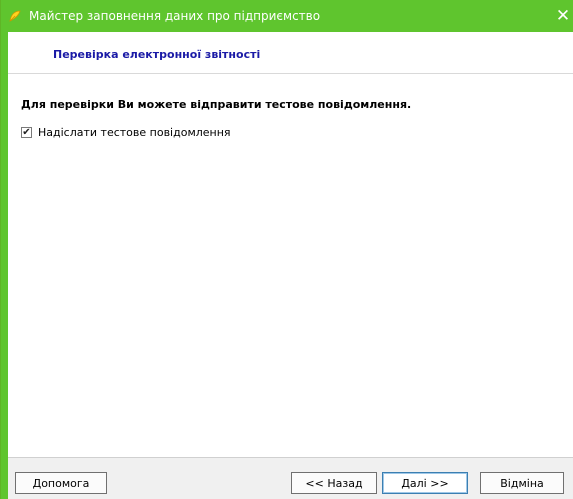  I want to click on help-button: Допомога, so click(61, 483).